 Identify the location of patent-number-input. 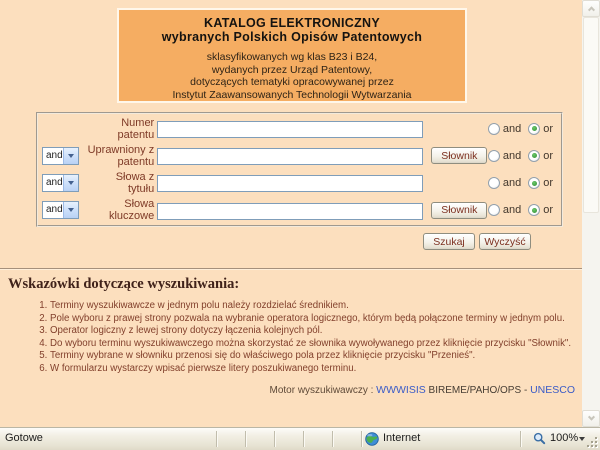
(290, 129).